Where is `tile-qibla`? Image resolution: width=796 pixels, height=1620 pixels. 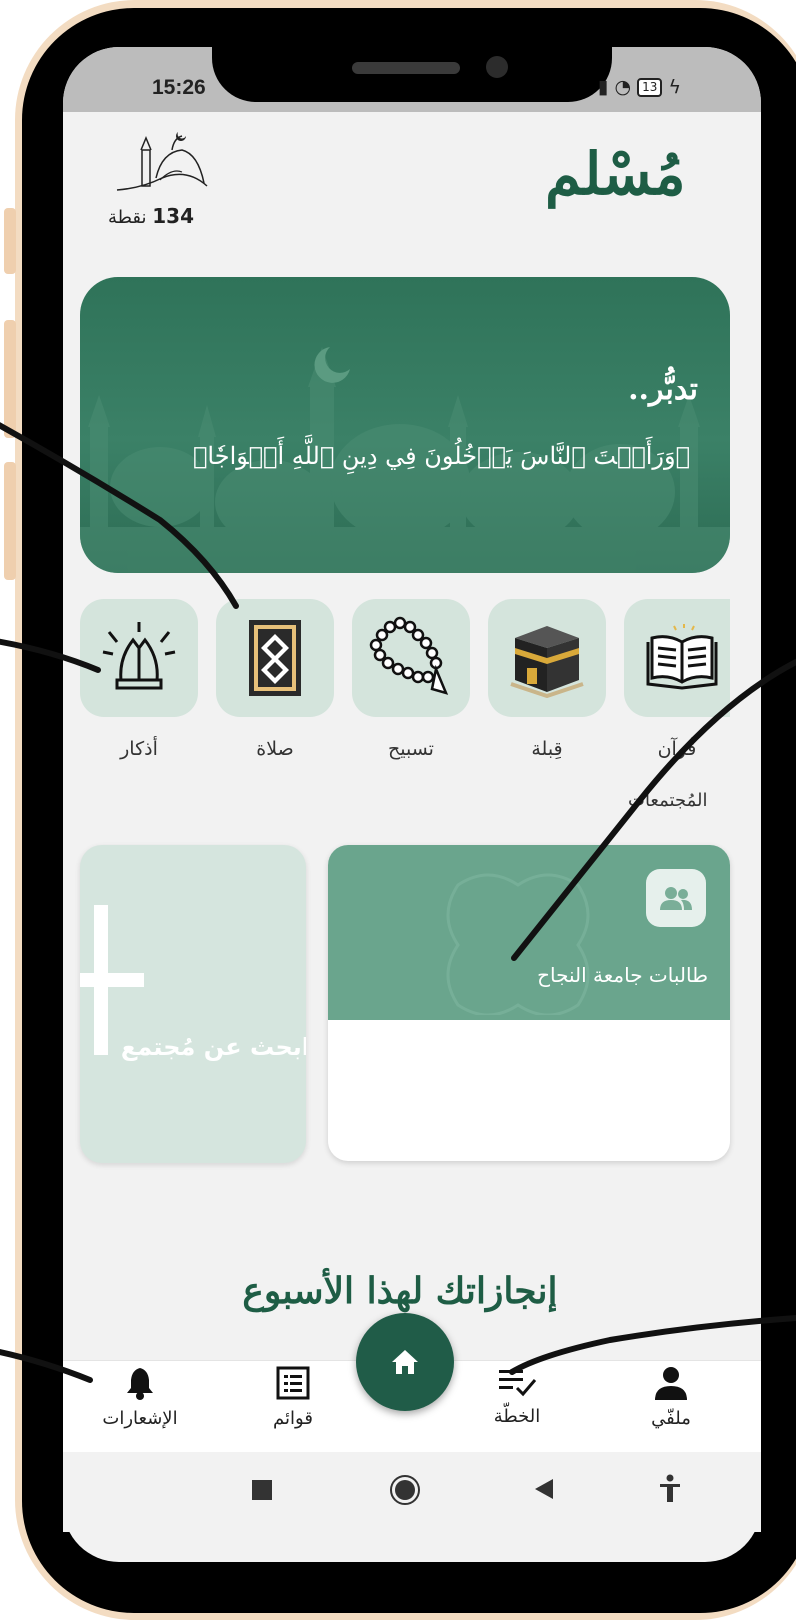 tile-qibla is located at coordinates (547, 658).